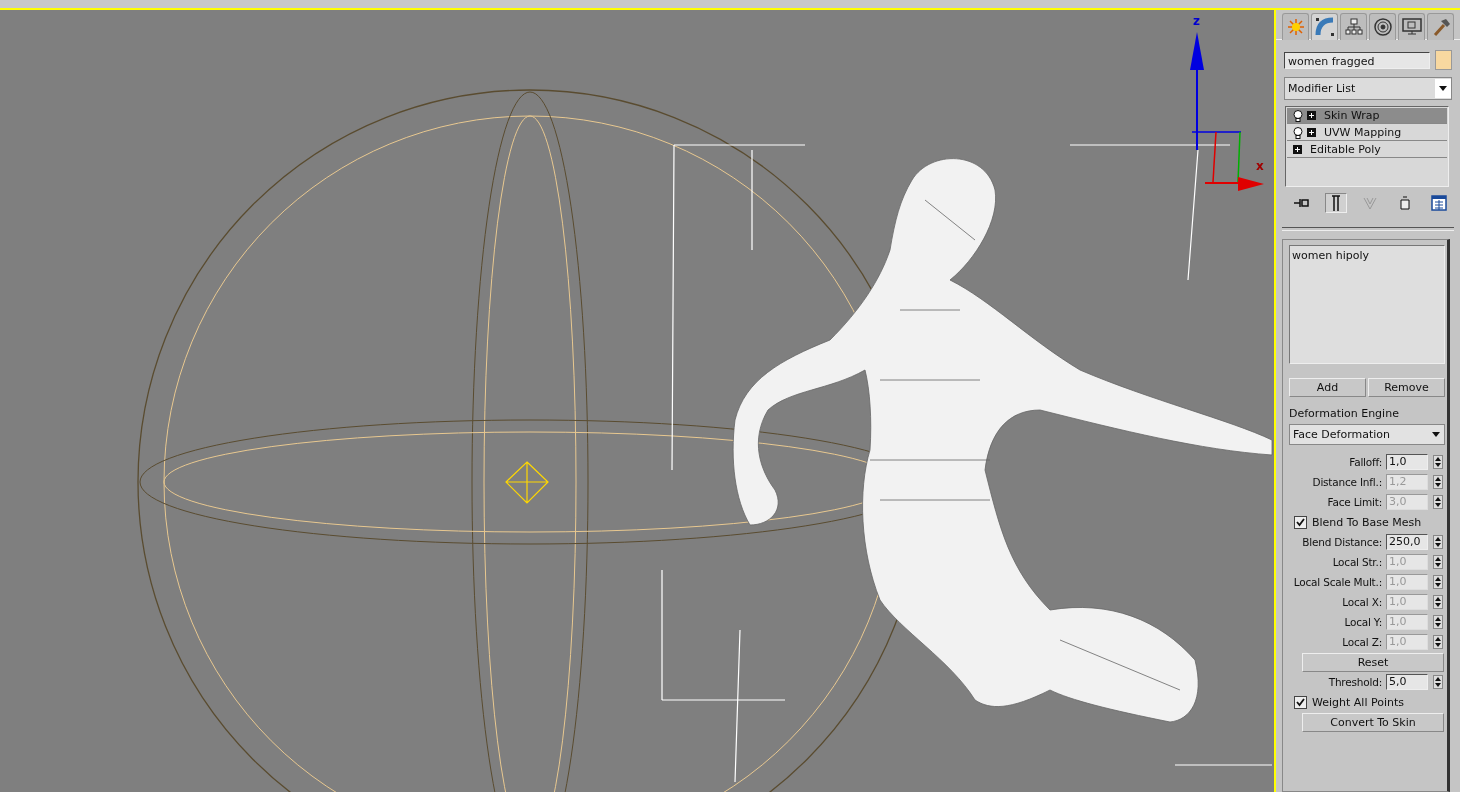 The width and height of the screenshot is (1460, 792). Describe the element at coordinates (1365, 462) in the screenshot. I see `spinner-label: Falloff:` at that location.